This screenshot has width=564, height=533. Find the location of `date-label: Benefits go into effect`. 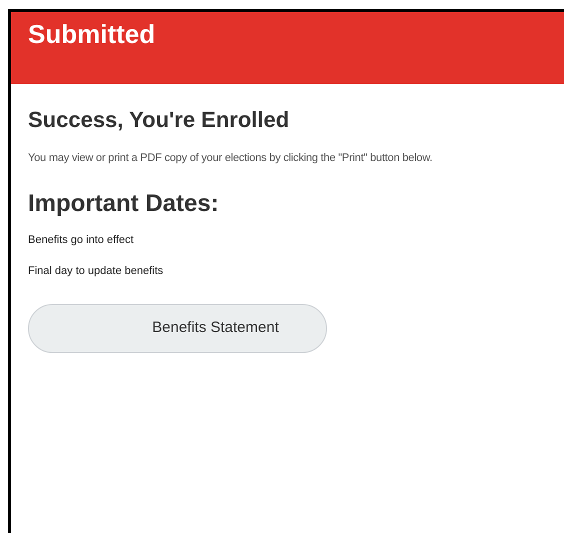

date-label: Benefits go into effect is located at coordinates (81, 239).